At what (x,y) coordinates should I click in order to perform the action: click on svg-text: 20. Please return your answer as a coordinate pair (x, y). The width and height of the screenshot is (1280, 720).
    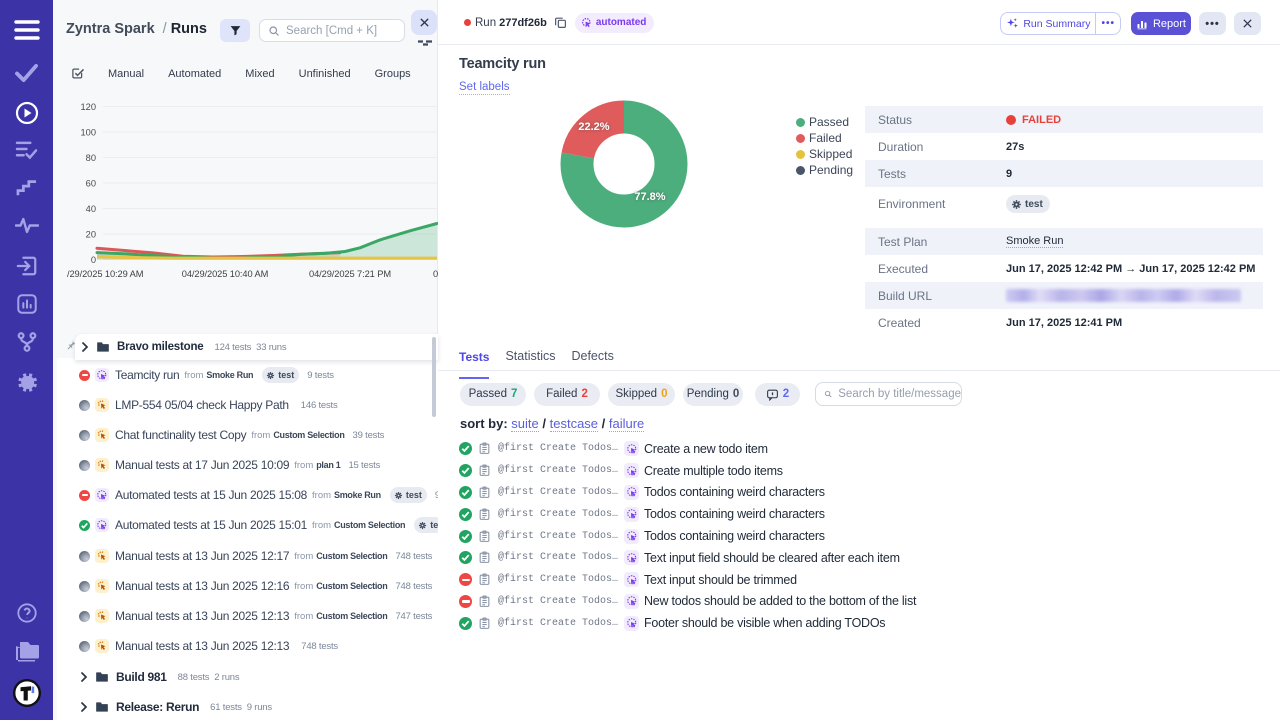
    Looking at the image, I should click on (91, 235).